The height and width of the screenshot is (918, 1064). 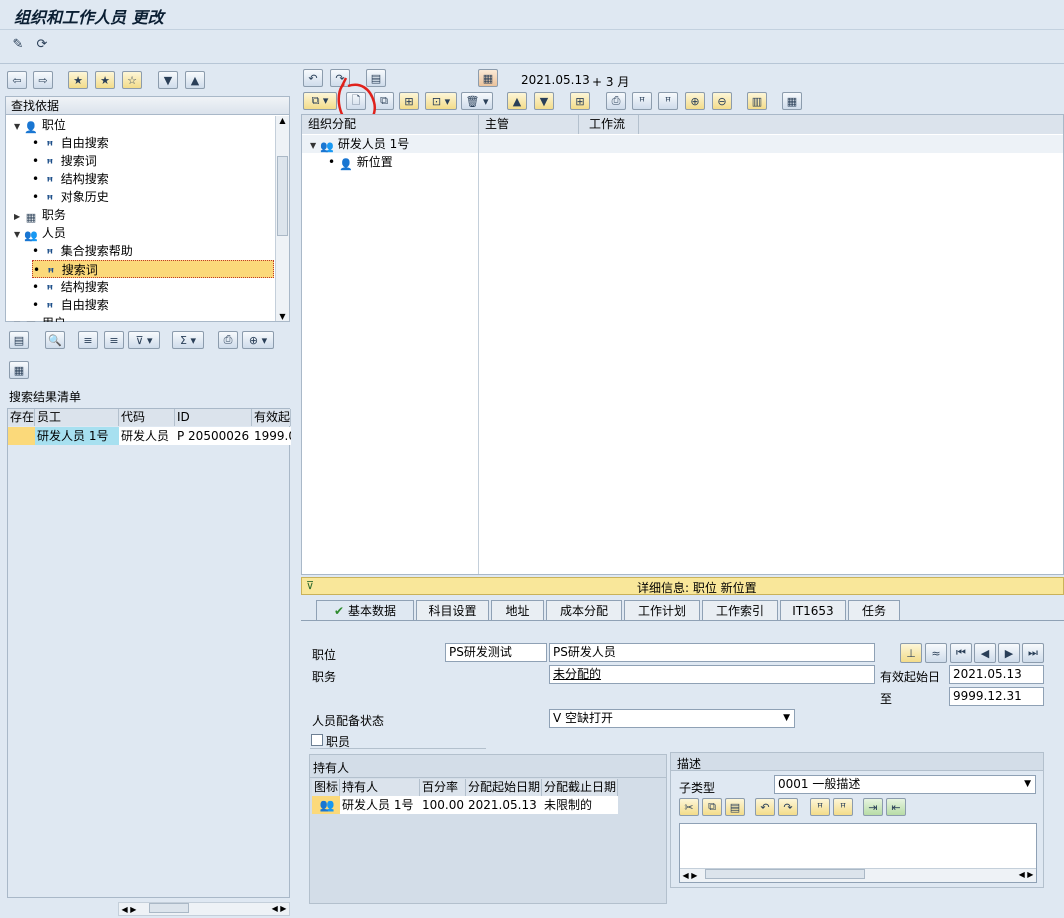 I want to click on vertical-splitter, so click(x=296, y=491).